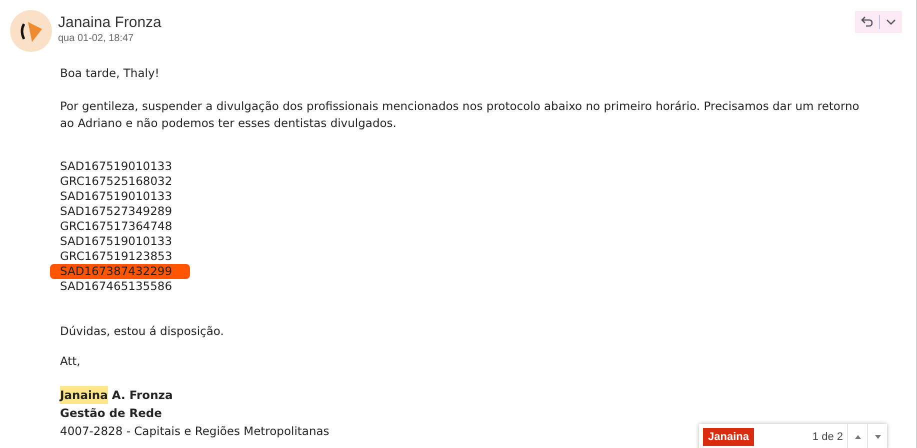  I want to click on protocol-number: GRC167517364748, so click(116, 226).